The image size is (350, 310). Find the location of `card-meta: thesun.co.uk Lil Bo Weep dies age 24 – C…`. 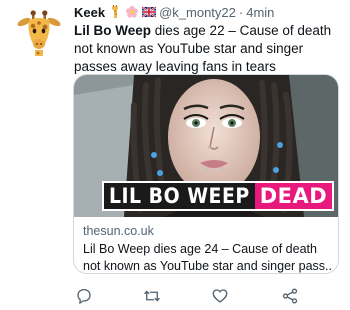

card-meta: thesun.co.uk Lil Bo Weep dies age 24 – C… is located at coordinates (208, 248).